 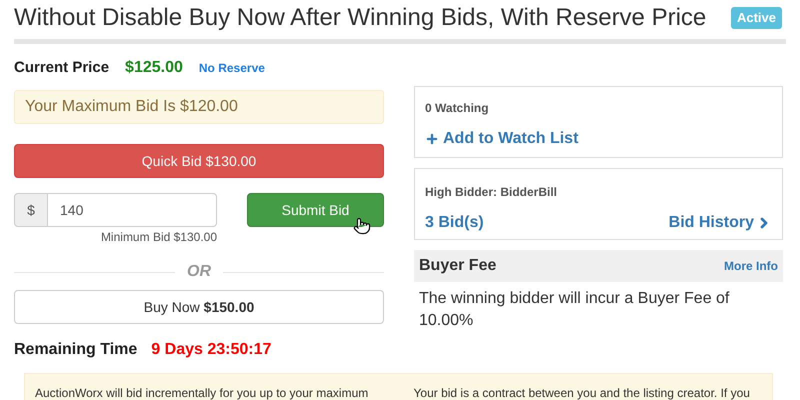 What do you see at coordinates (362, 226) in the screenshot?
I see `hand-cursor-icon` at bounding box center [362, 226].